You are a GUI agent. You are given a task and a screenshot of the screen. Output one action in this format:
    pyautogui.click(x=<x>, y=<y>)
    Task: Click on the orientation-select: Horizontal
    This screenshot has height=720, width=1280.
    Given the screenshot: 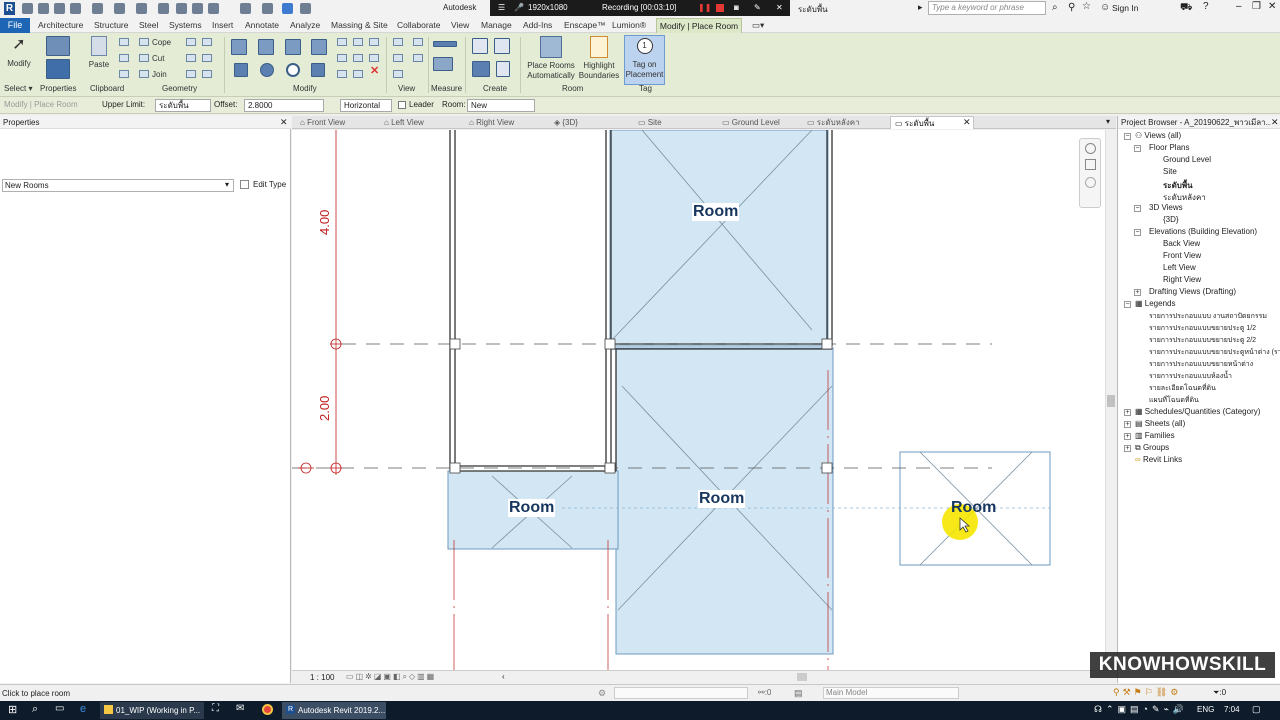 What is the action you would take?
    pyautogui.click(x=366, y=105)
    